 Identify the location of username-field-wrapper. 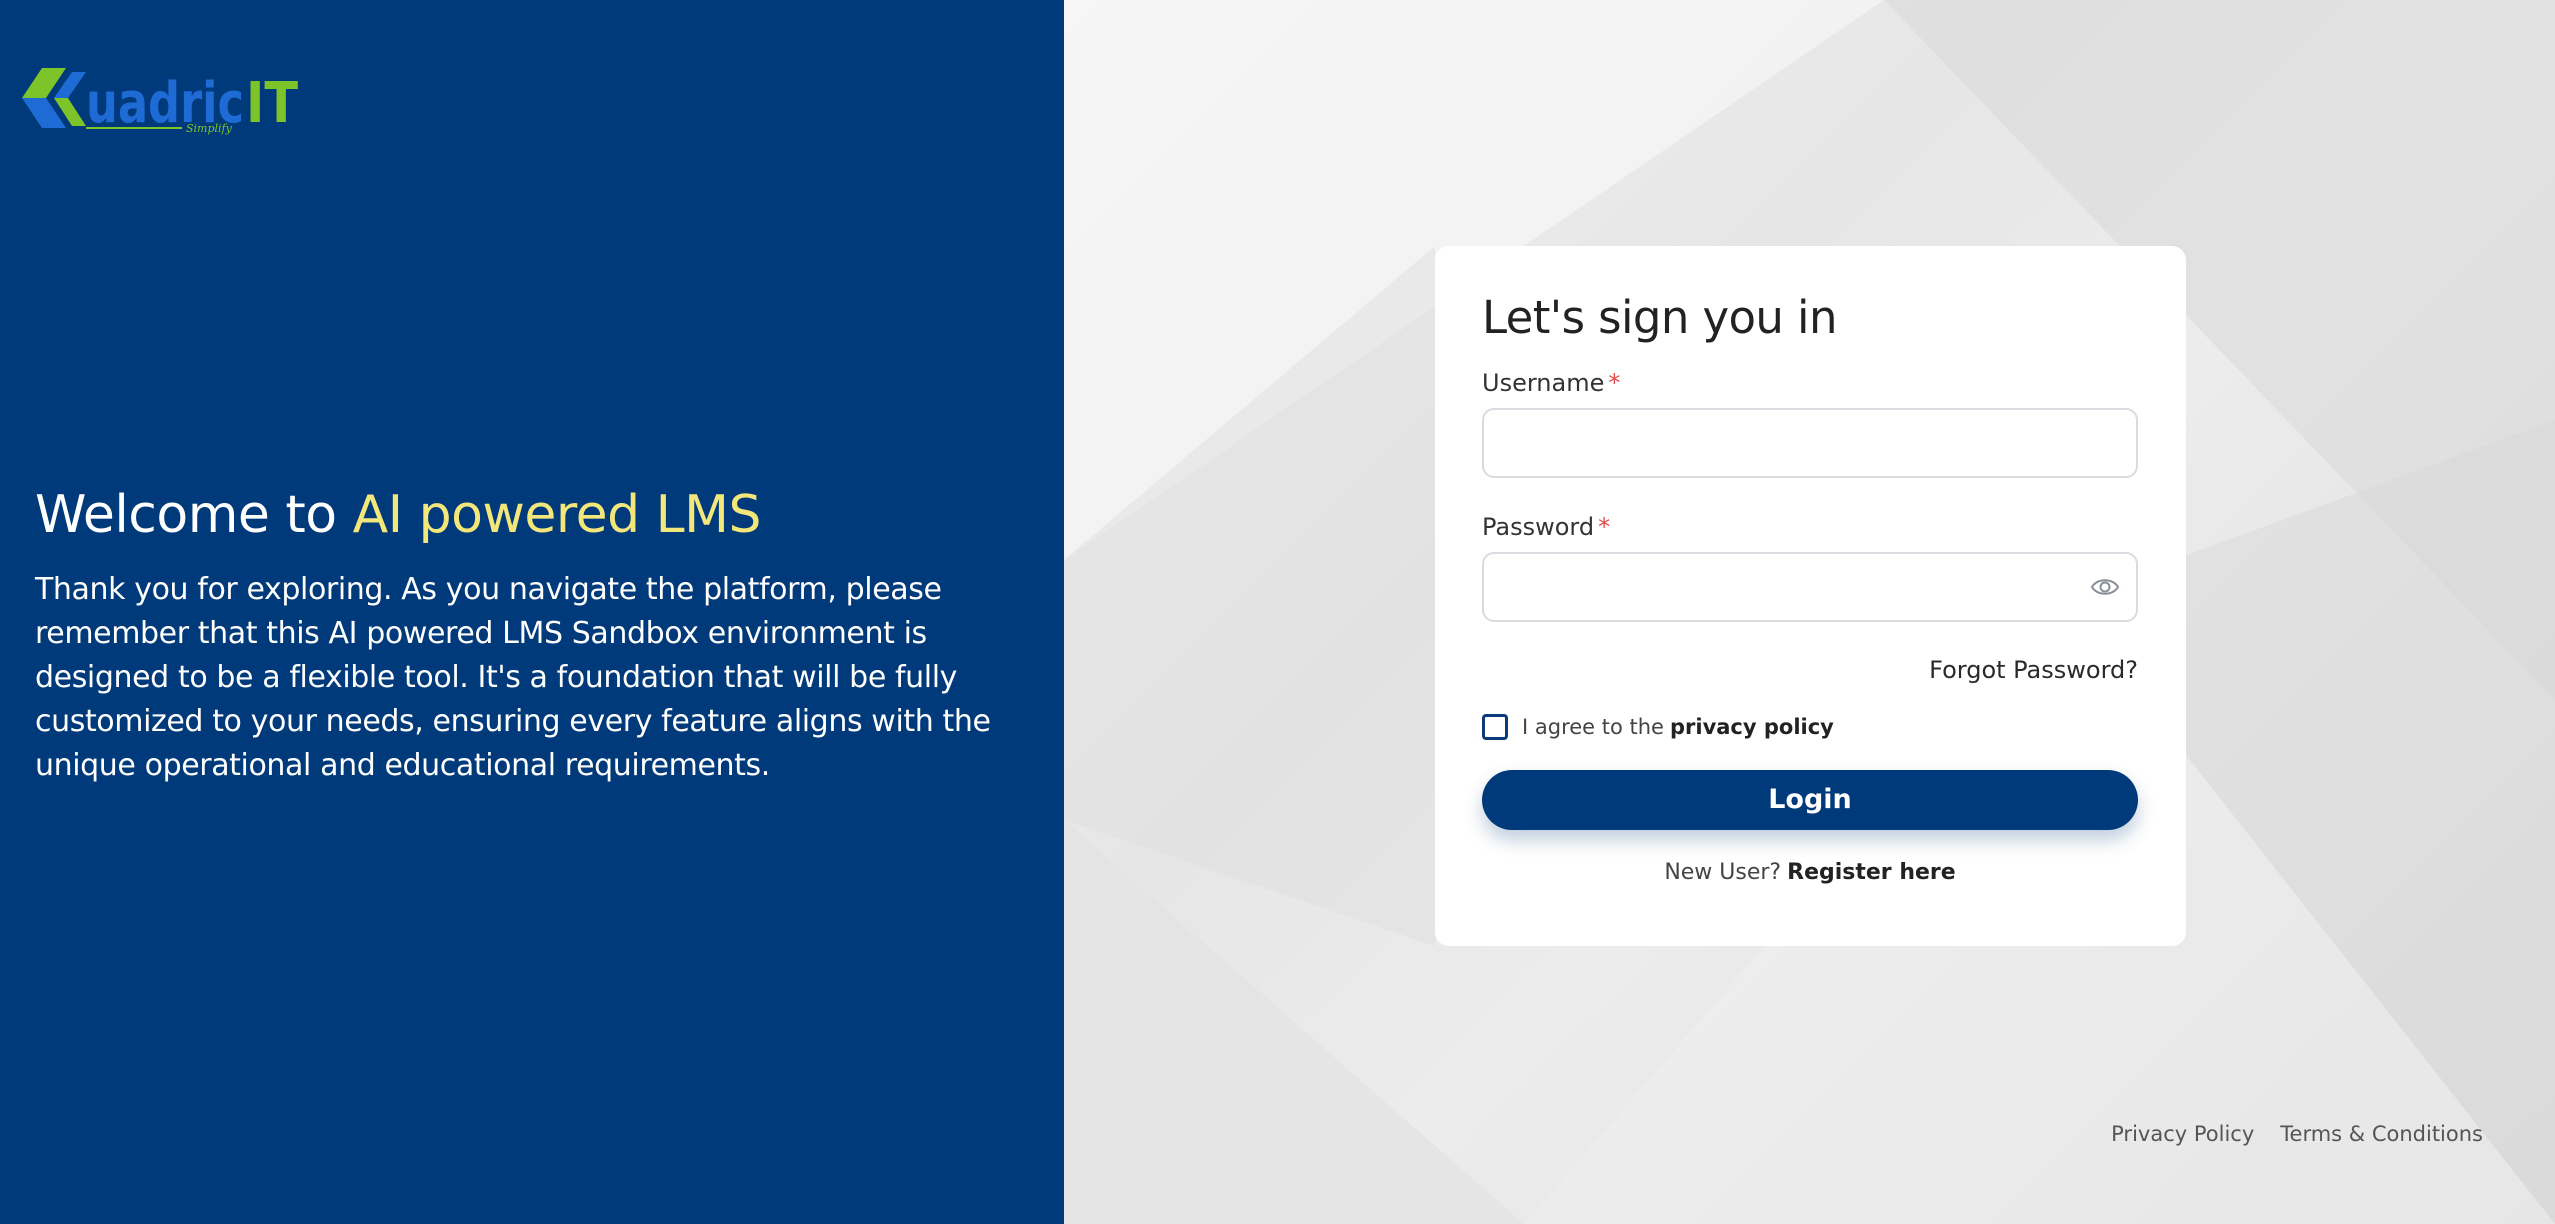
(1810, 443).